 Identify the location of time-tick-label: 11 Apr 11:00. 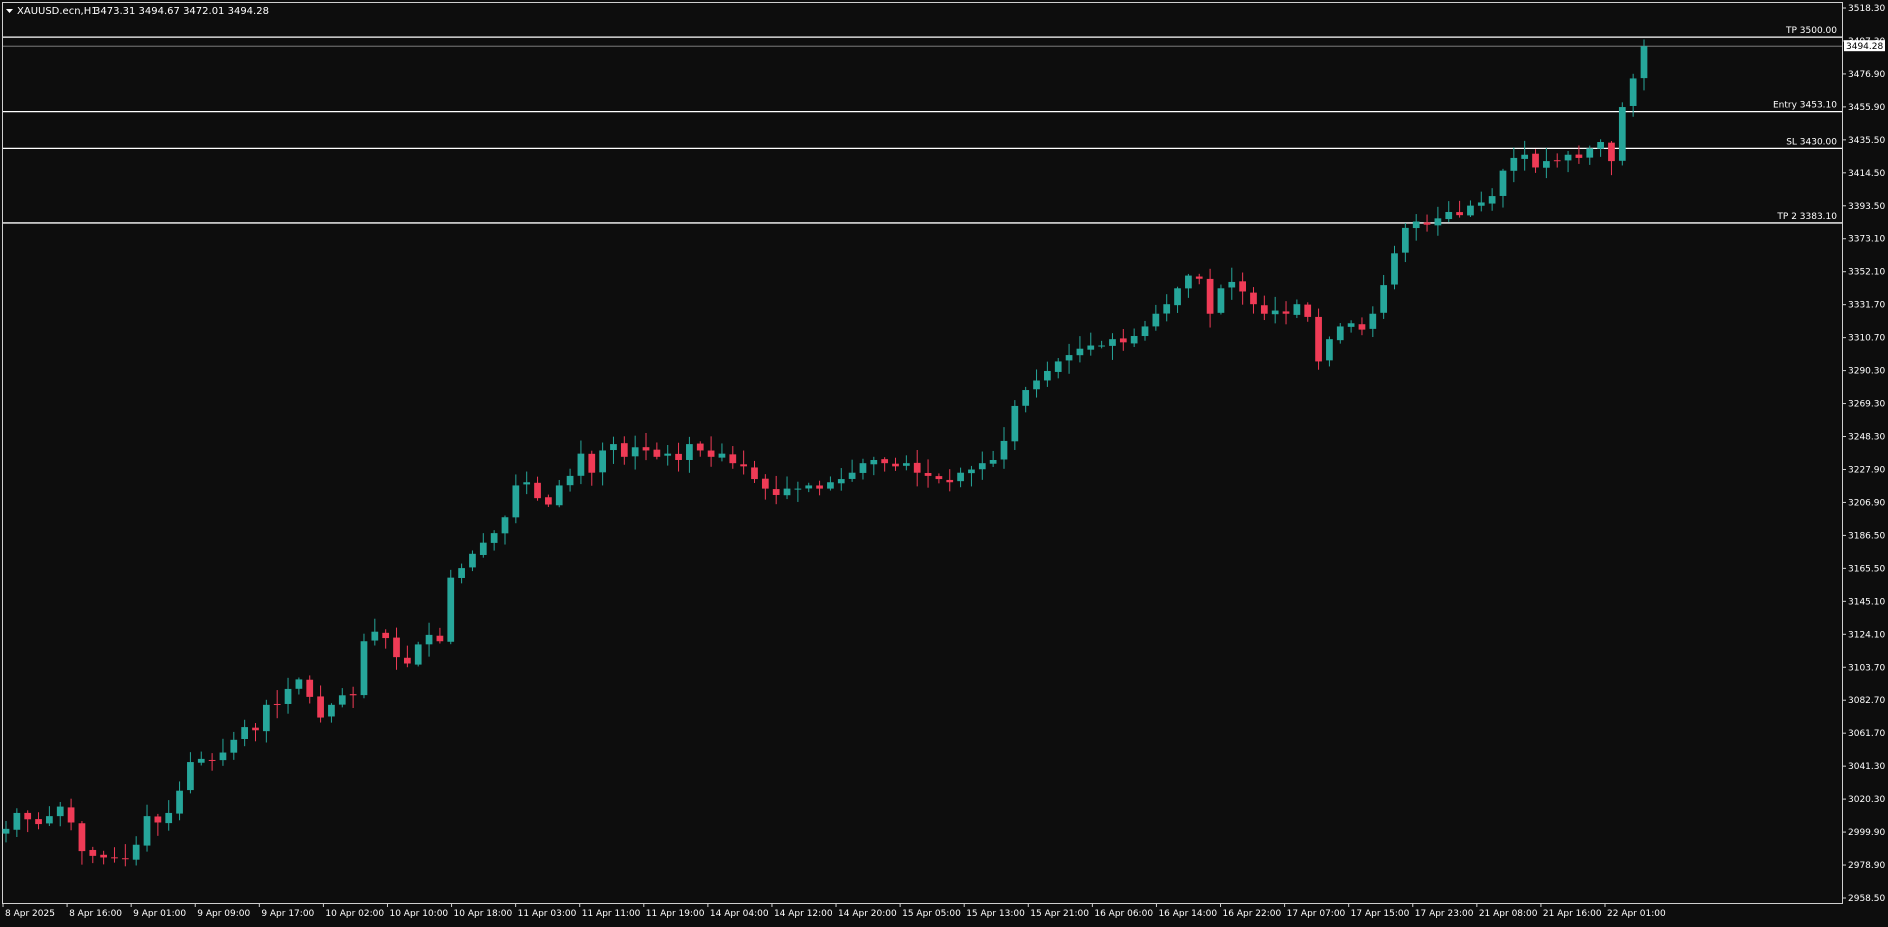
(611, 914).